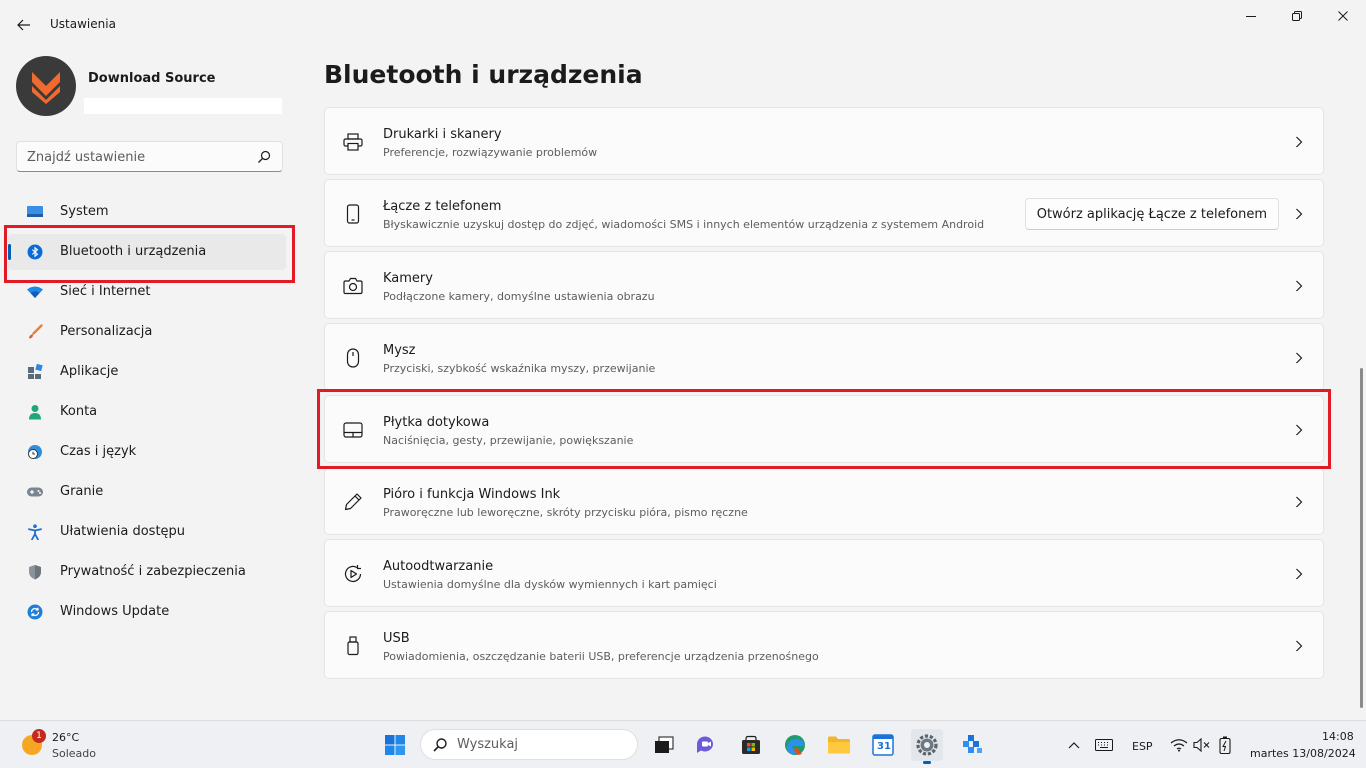 The image size is (1366, 768). What do you see at coordinates (490, 152) in the screenshot?
I see `card-description: Preferencje, rozwiązywanie problemów` at bounding box center [490, 152].